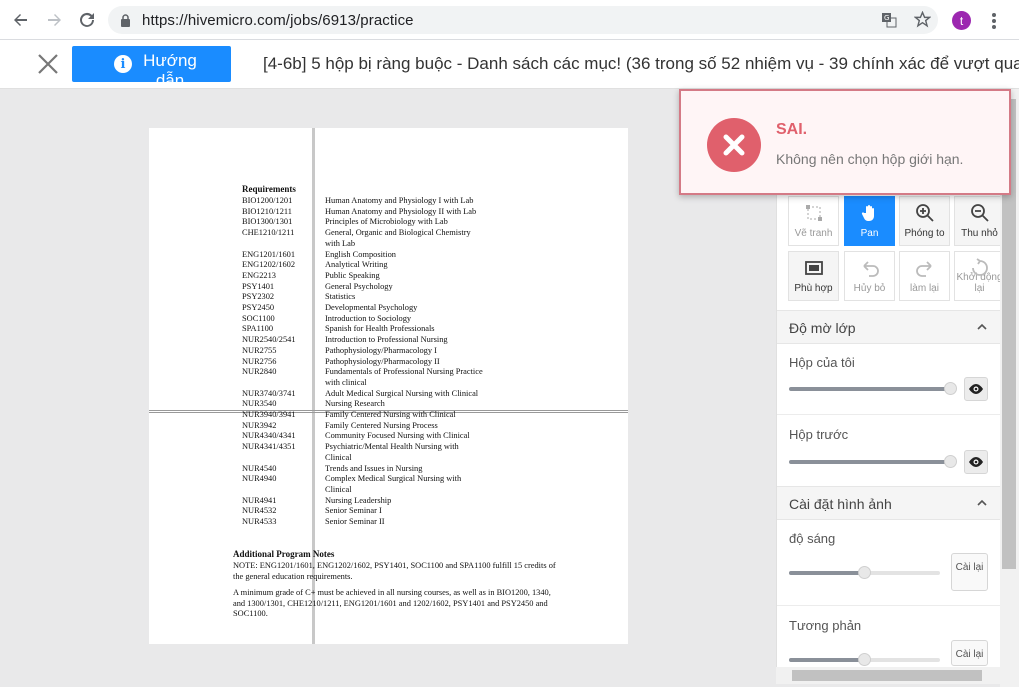  I want to click on course-code: NUR2840, so click(259, 372).